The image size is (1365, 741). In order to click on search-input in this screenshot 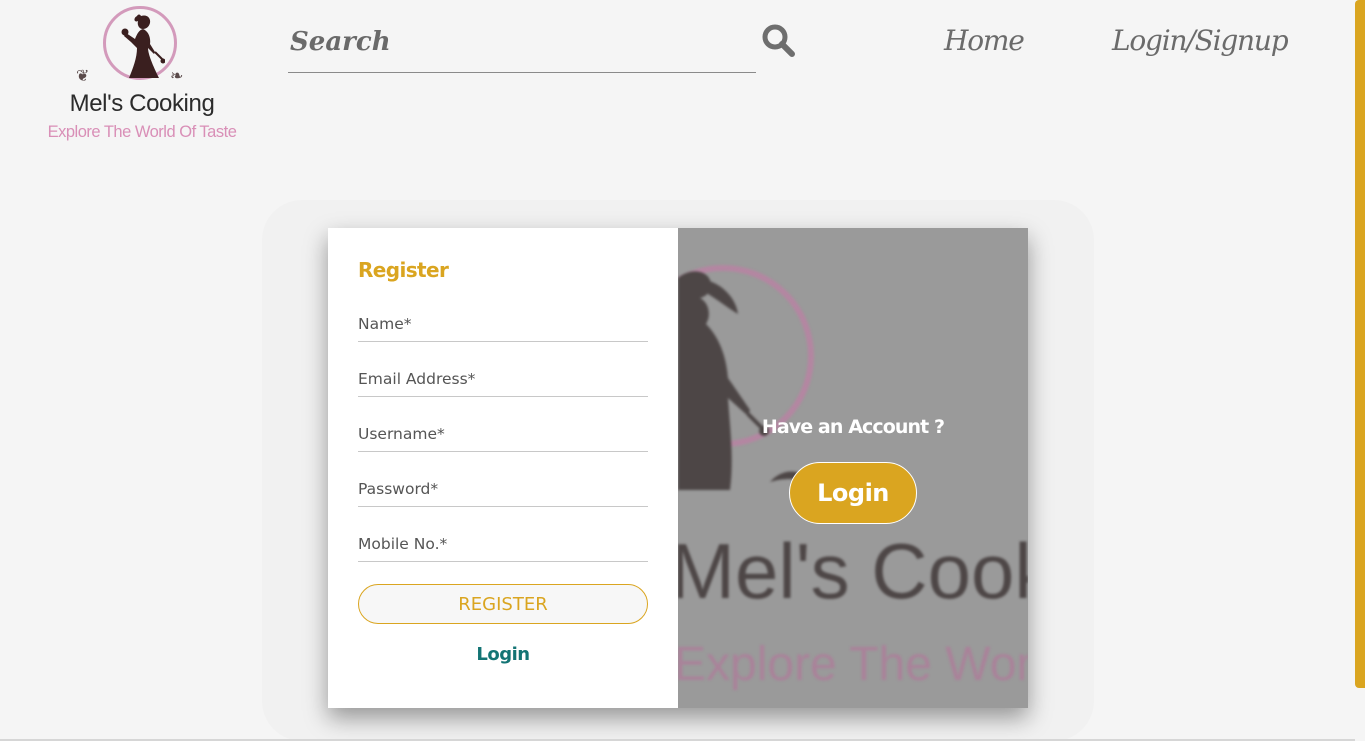, I will do `click(520, 42)`.